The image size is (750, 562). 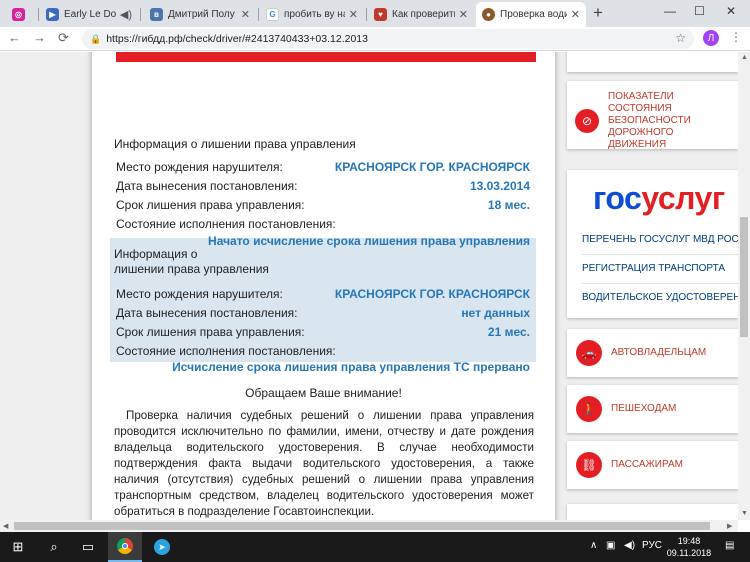 I want to click on tab-gibdd-active: ● Проверка води ✕, so click(x=531, y=14).